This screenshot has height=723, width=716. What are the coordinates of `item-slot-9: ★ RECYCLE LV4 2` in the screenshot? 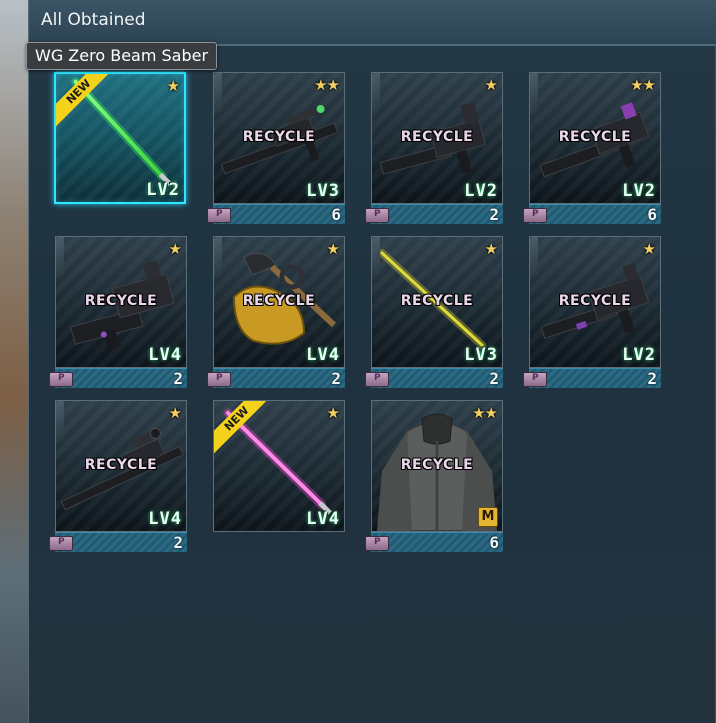 It's located at (118, 476).